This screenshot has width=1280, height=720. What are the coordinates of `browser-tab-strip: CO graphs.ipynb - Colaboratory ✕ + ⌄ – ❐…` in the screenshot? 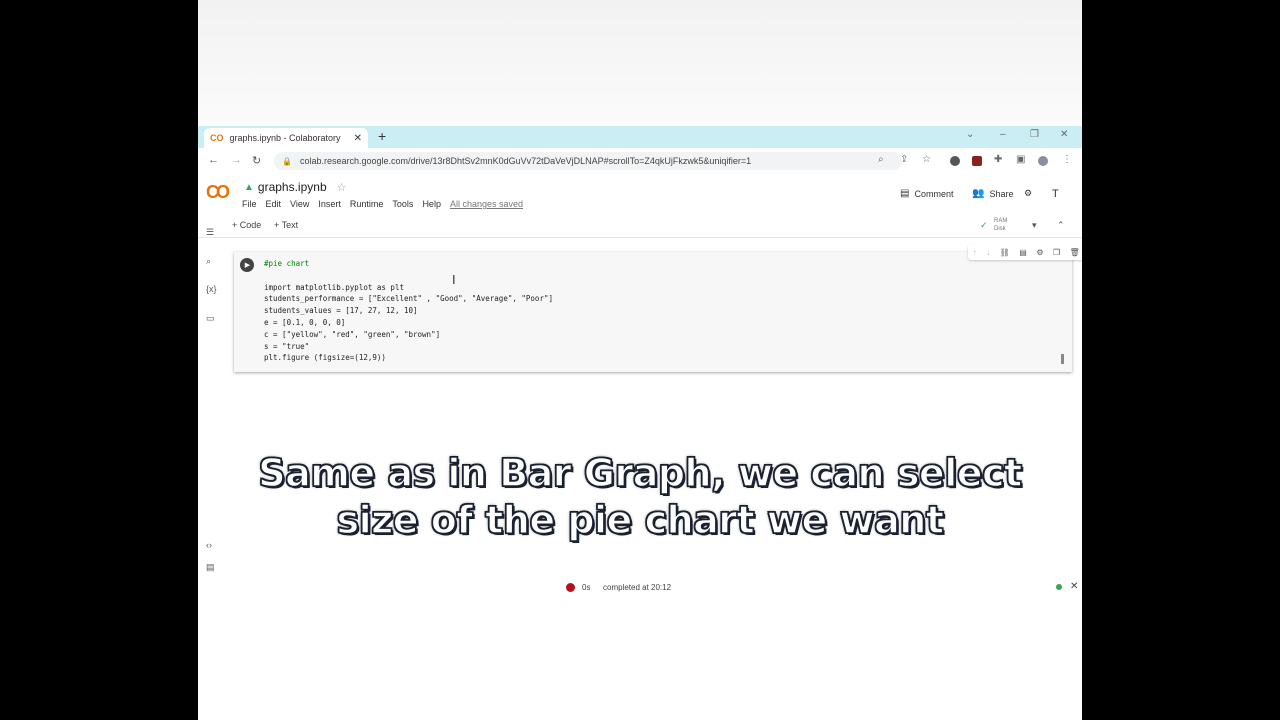 It's located at (640, 137).